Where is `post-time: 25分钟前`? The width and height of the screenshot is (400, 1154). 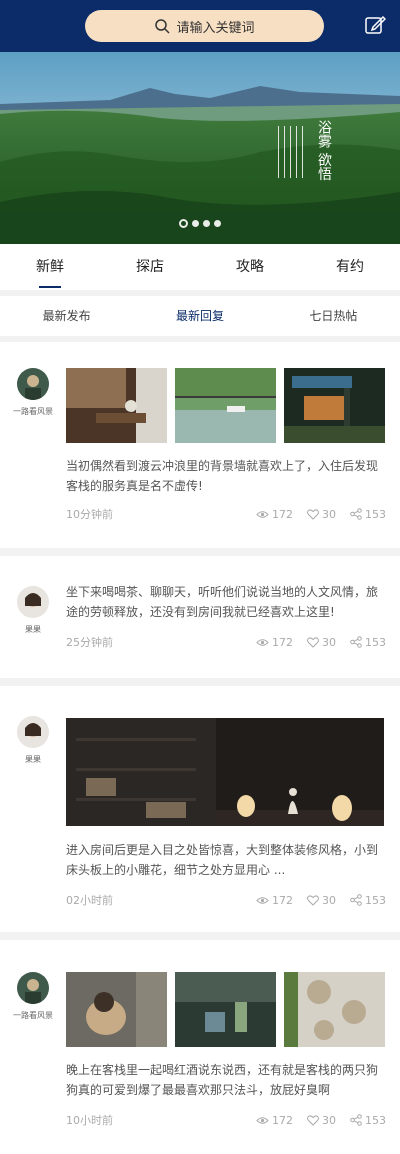 post-time: 25分钟前 is located at coordinates (89, 642).